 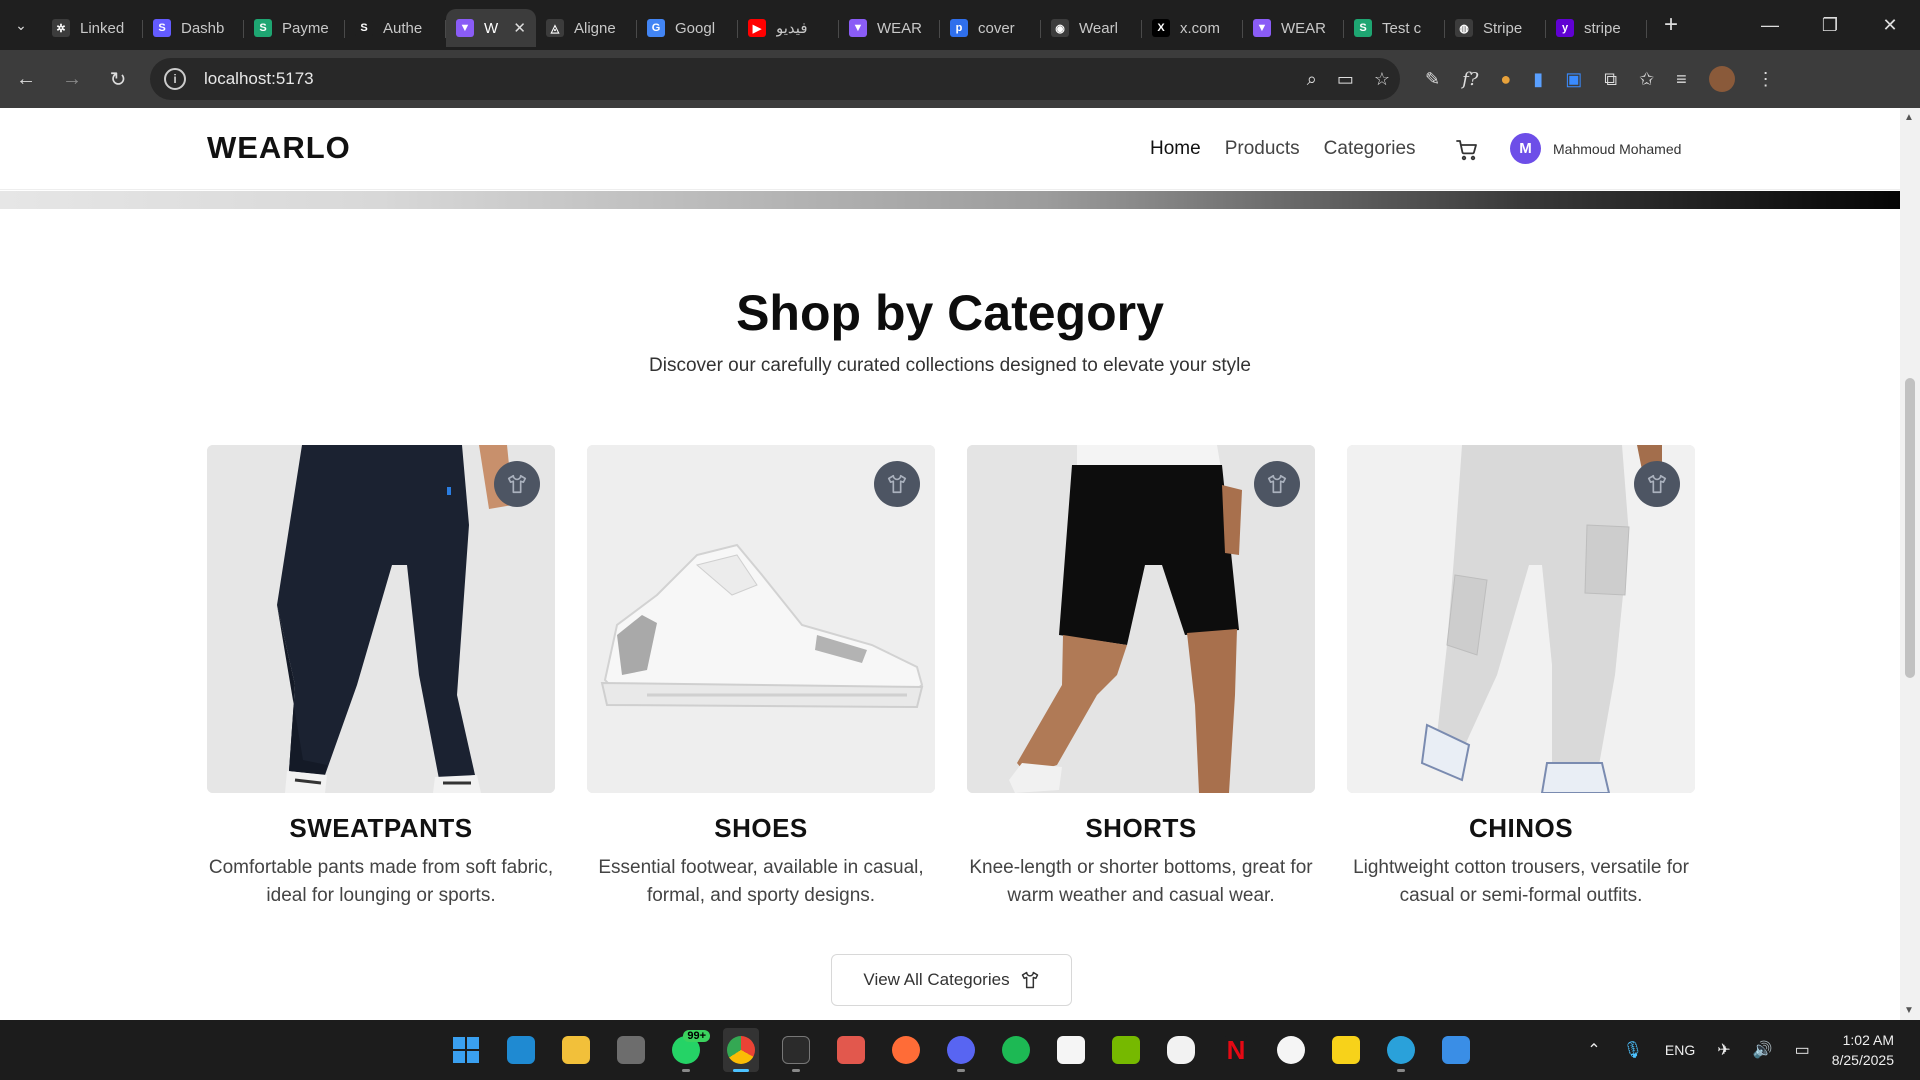 I want to click on file-explorer-icon, so click(x=576, y=1050).